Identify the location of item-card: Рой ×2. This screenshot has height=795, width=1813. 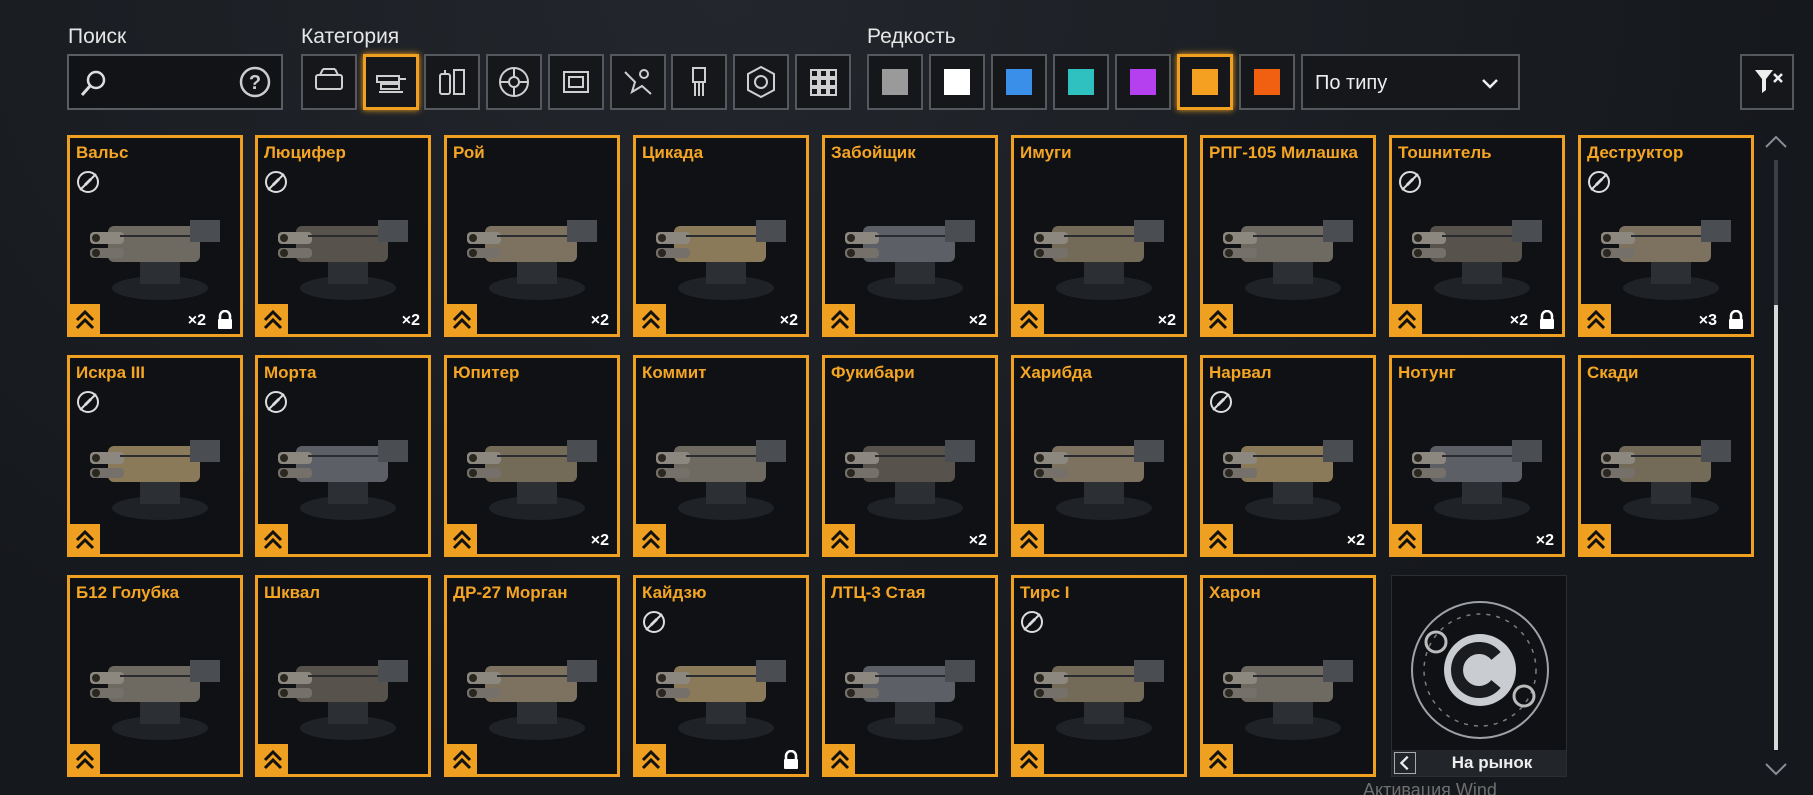
(532, 236).